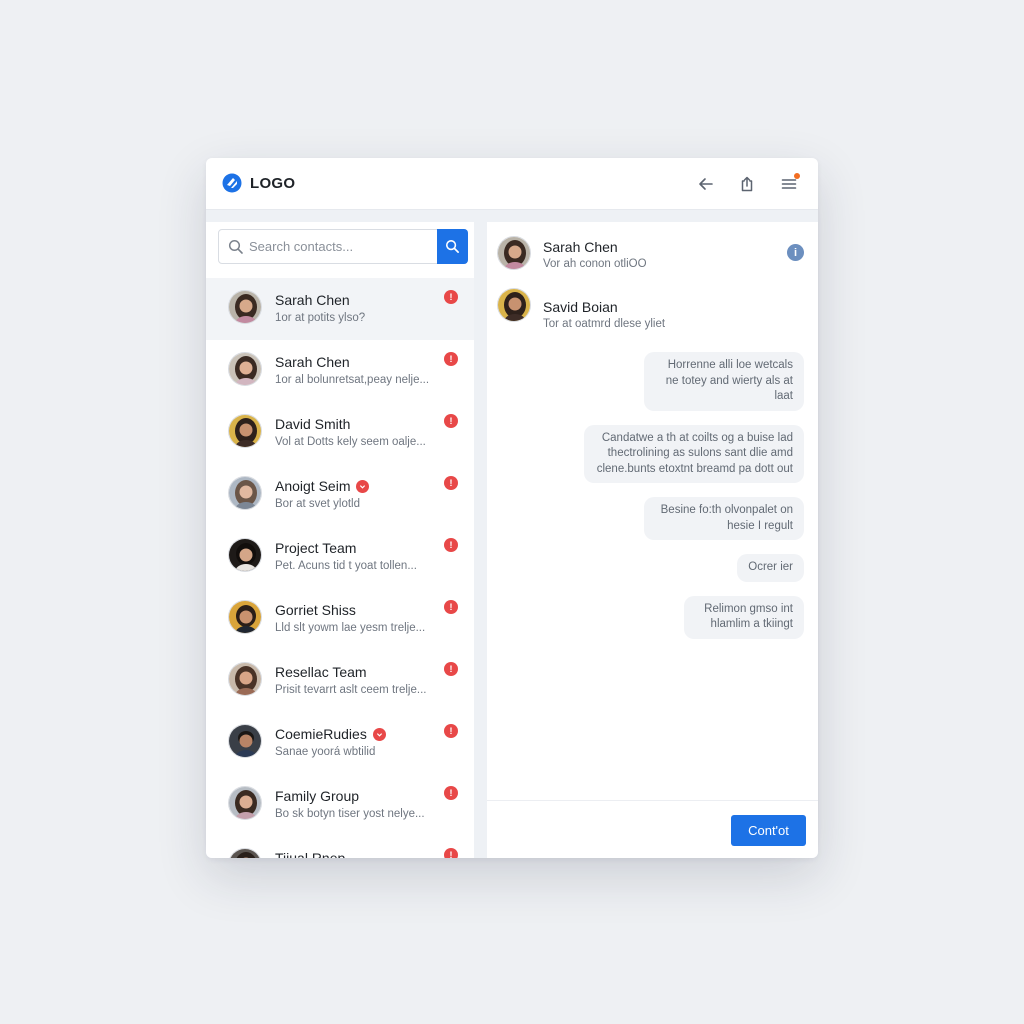 The width and height of the screenshot is (1024, 1024). I want to click on contact-name: CoemieRudies, so click(330, 734).